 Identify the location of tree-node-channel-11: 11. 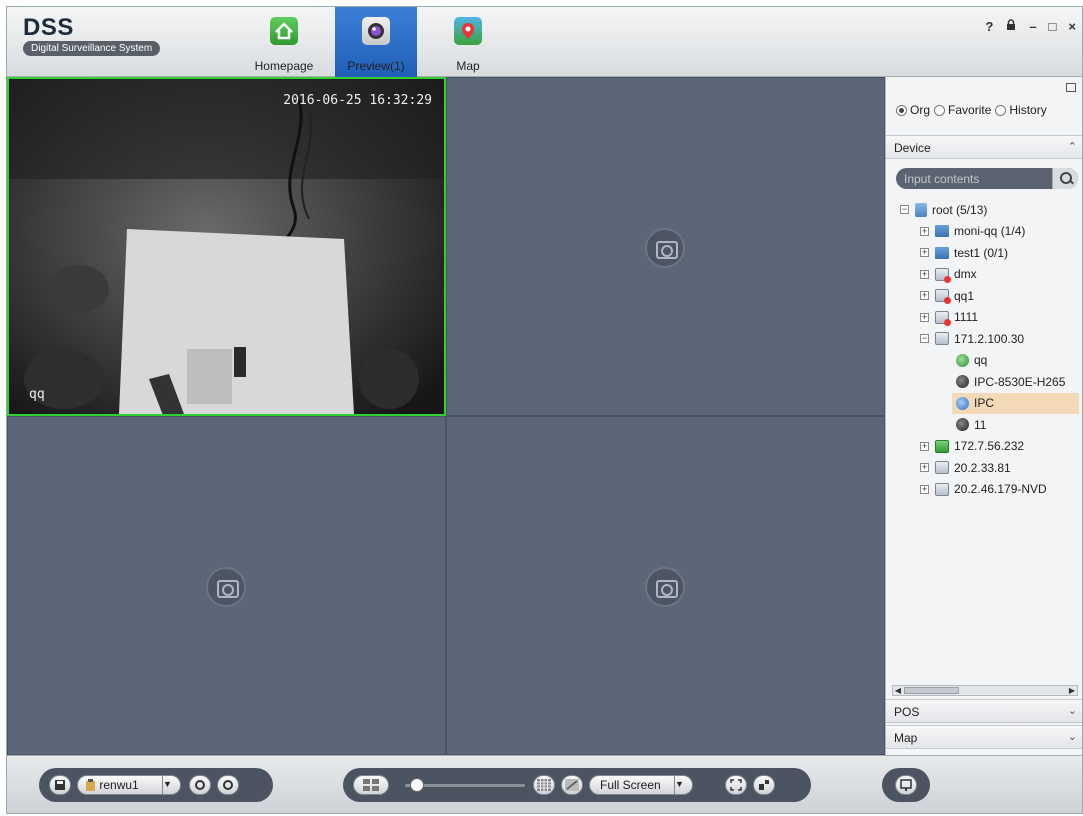
(984, 425).